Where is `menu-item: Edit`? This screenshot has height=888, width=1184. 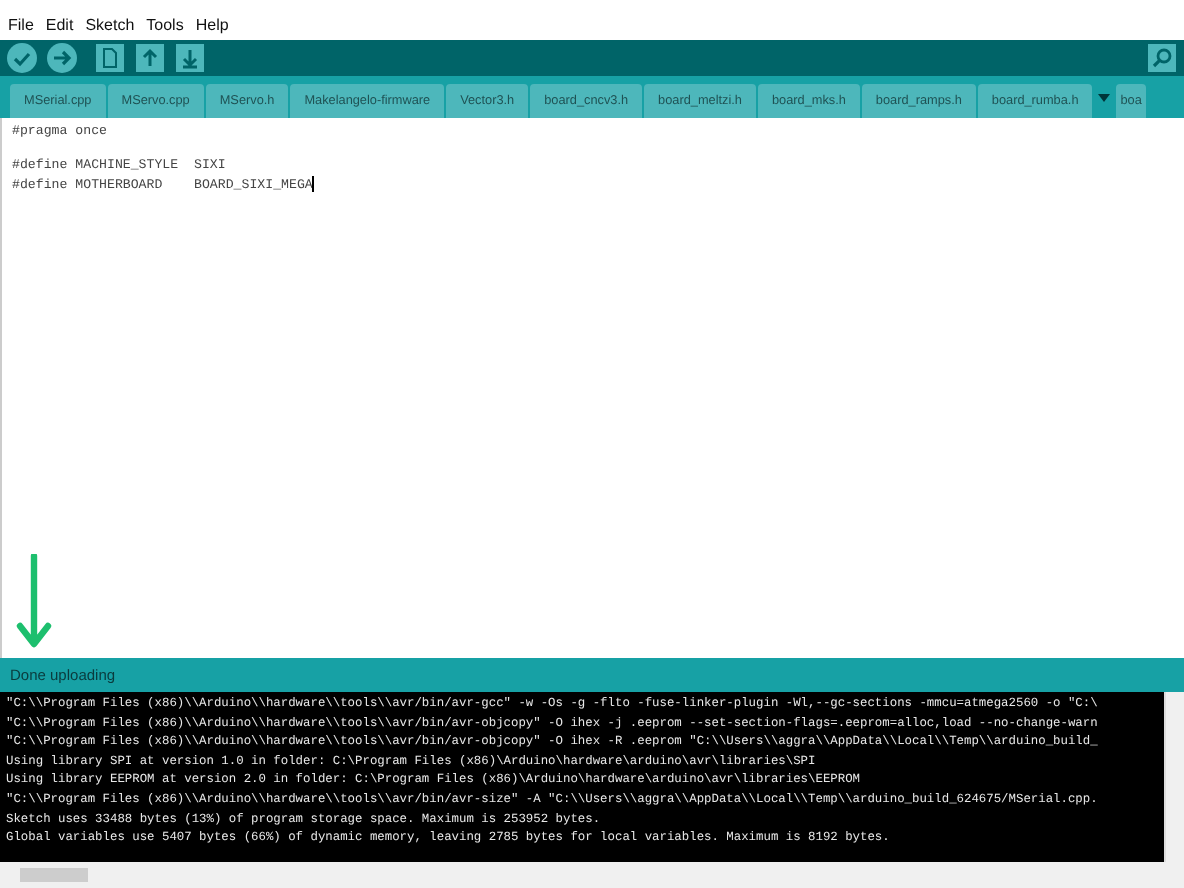
menu-item: Edit is located at coordinates (59, 25).